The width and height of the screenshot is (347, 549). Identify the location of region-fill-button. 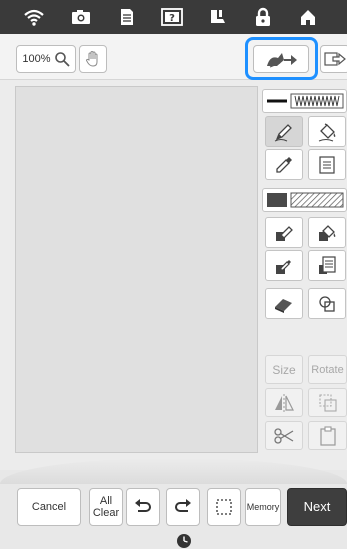
(327, 232).